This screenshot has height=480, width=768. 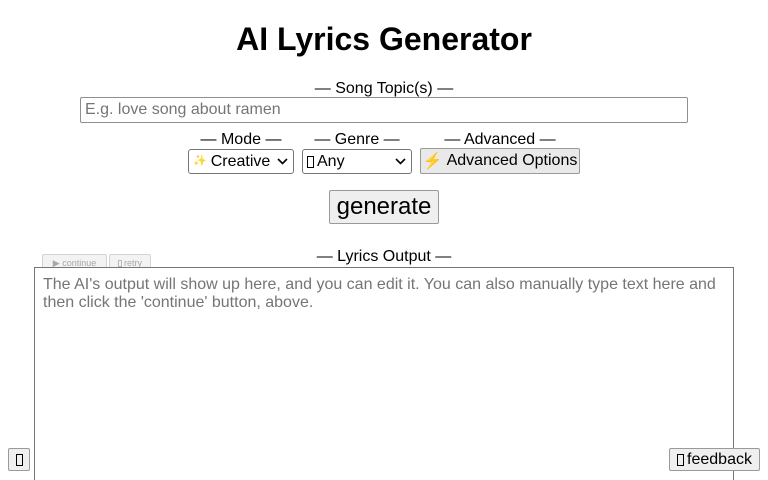 I want to click on menu-button, so click(x=19, y=459).